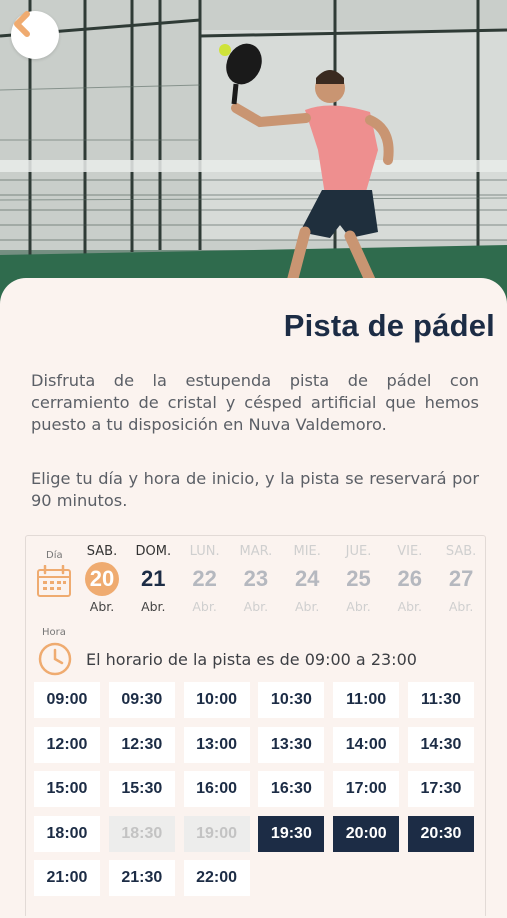 The height and width of the screenshot is (918, 507). I want to click on day-of-week: VIE., so click(410, 551).